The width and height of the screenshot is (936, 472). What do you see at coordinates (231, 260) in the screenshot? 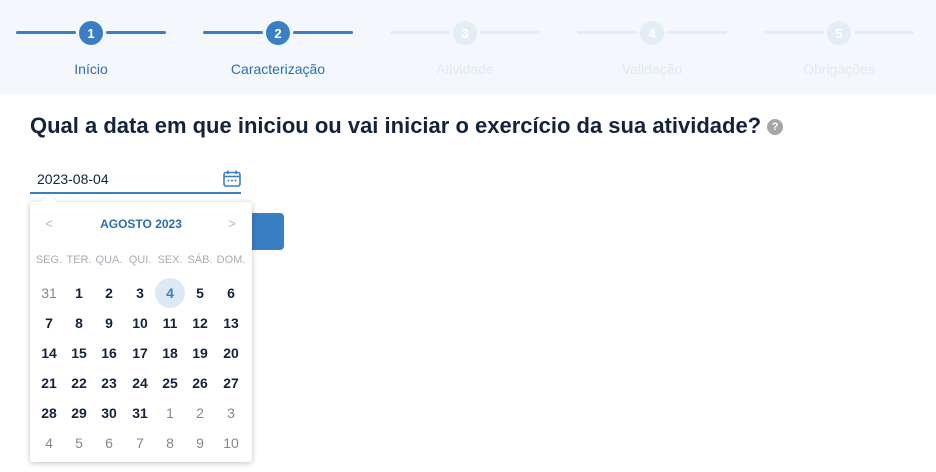
I see `weekday-header: DOM.` at bounding box center [231, 260].